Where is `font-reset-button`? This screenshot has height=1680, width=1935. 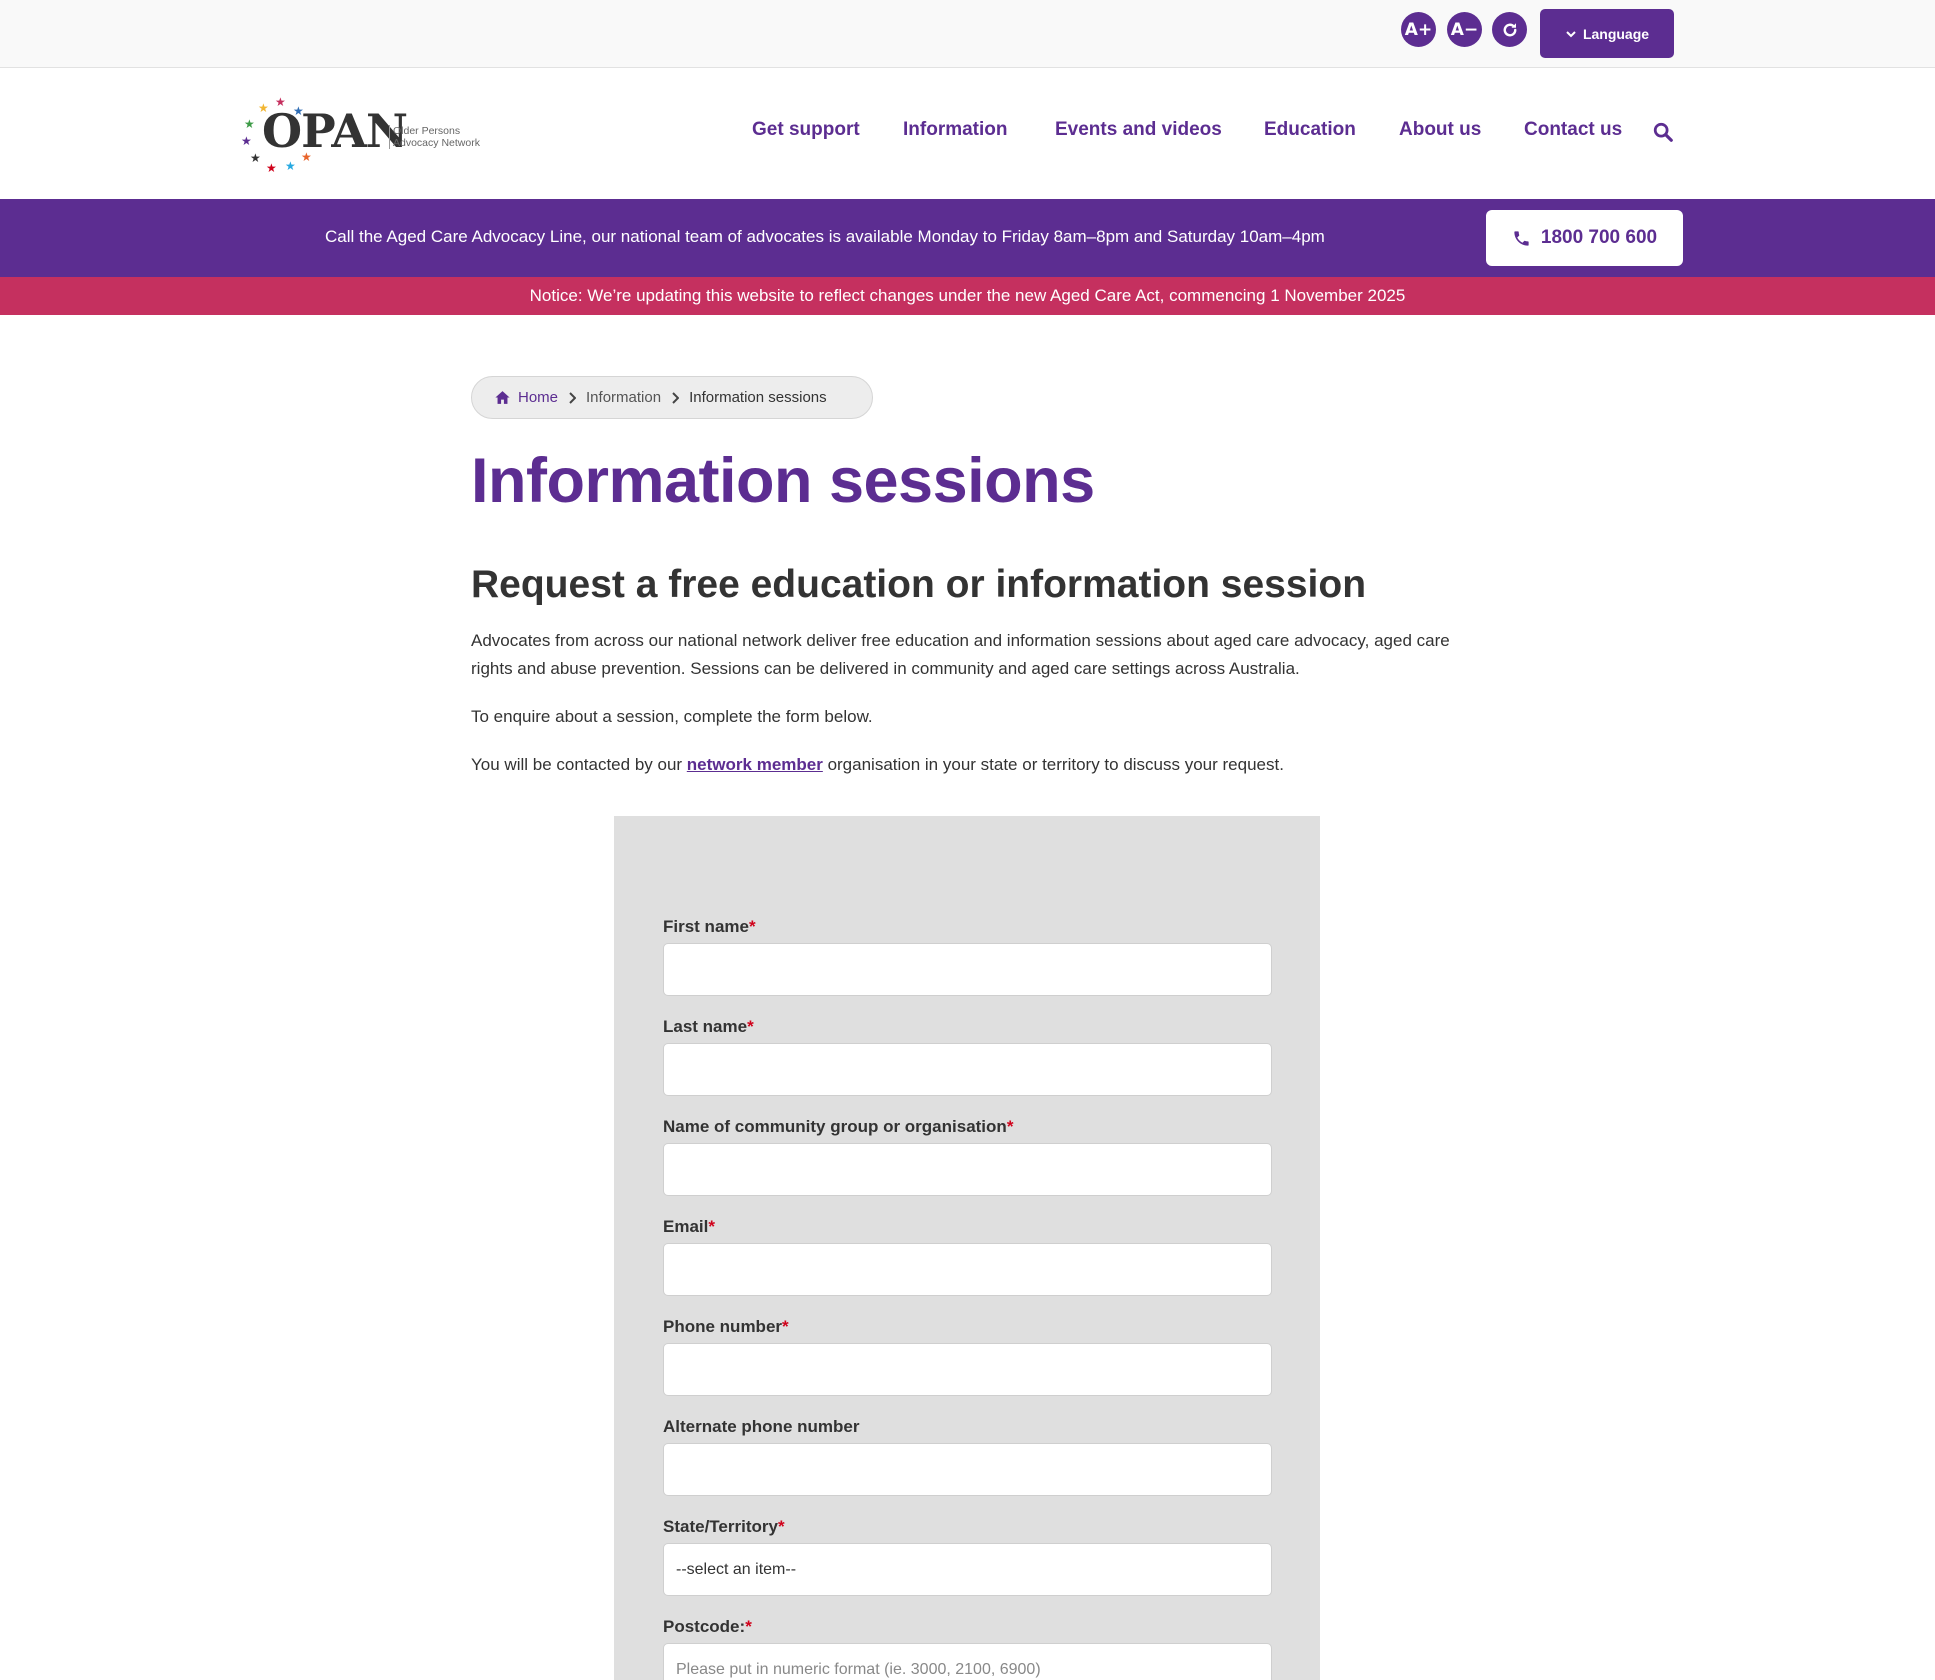 font-reset-button is located at coordinates (1509, 29).